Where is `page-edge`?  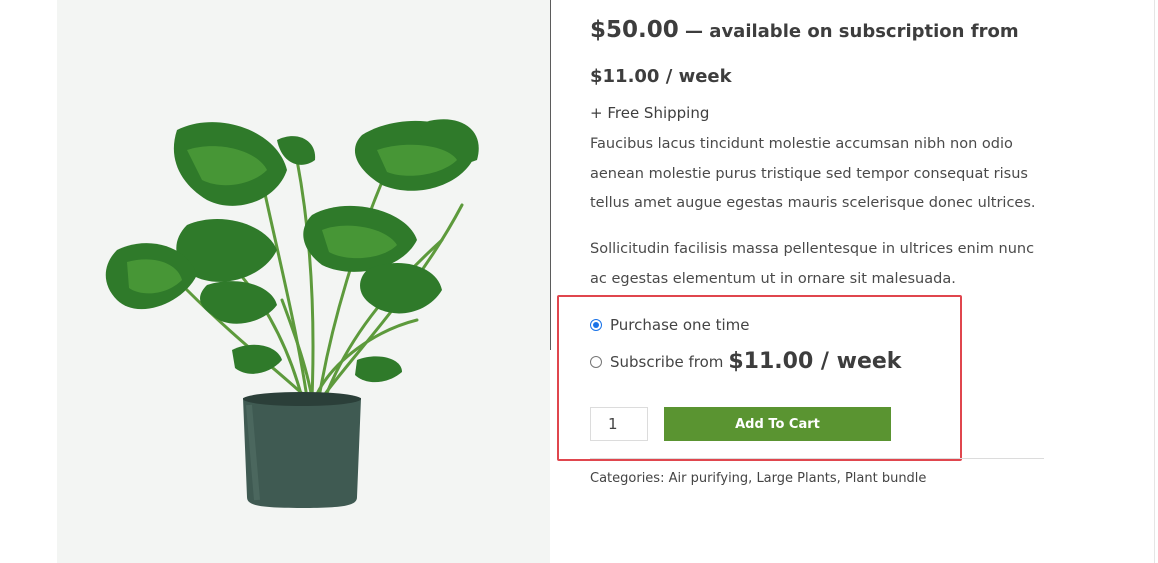 page-edge is located at coordinates (1154, 281).